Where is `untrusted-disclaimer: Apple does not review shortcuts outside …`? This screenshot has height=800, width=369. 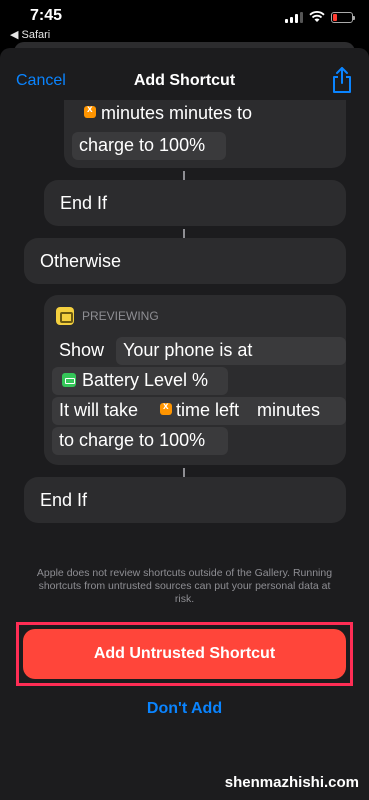
untrusted-disclaimer: Apple does not review shortcuts outside … is located at coordinates (184, 586).